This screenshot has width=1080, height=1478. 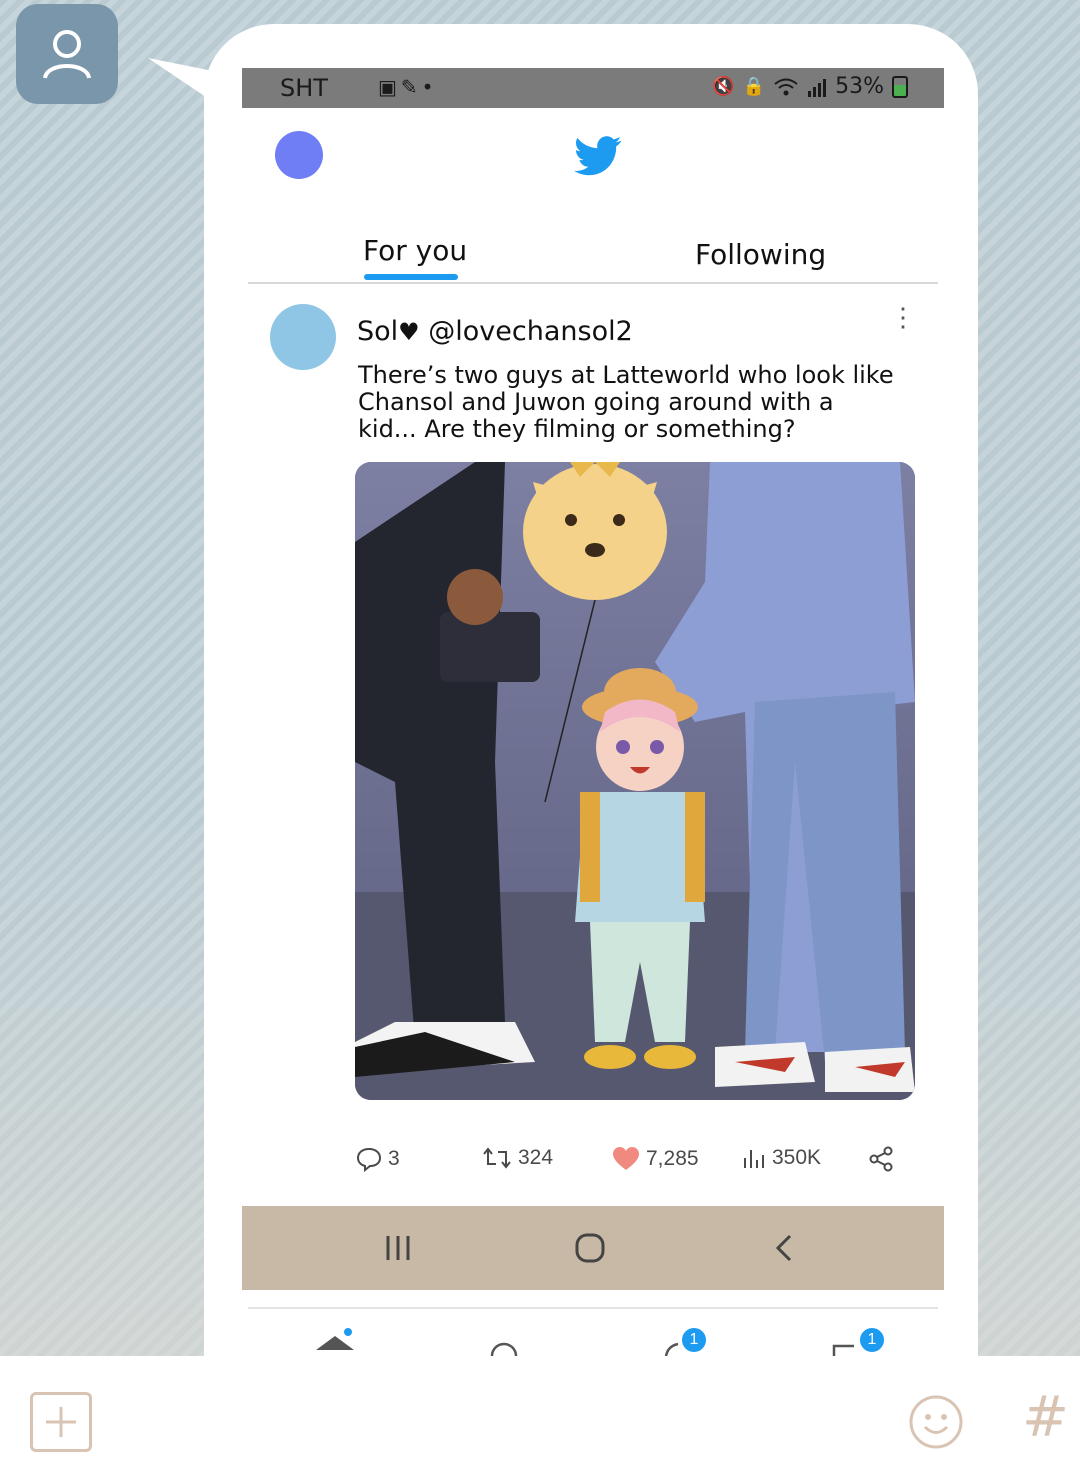 I want to click on name-heart: ♥, so click(x=409, y=332).